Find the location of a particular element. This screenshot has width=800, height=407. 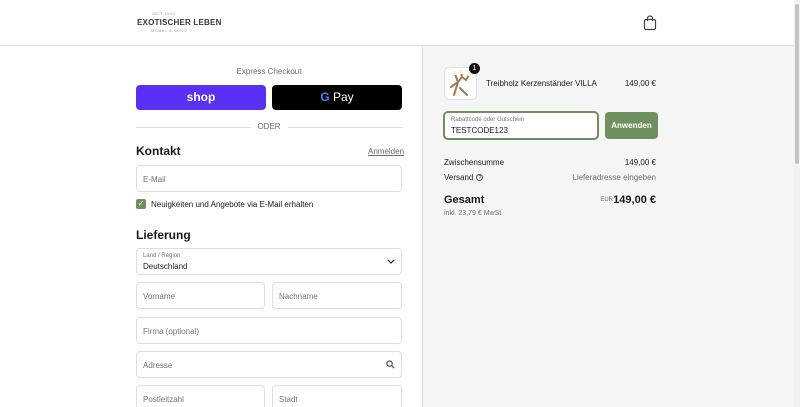

help-icon: ? is located at coordinates (480, 178).